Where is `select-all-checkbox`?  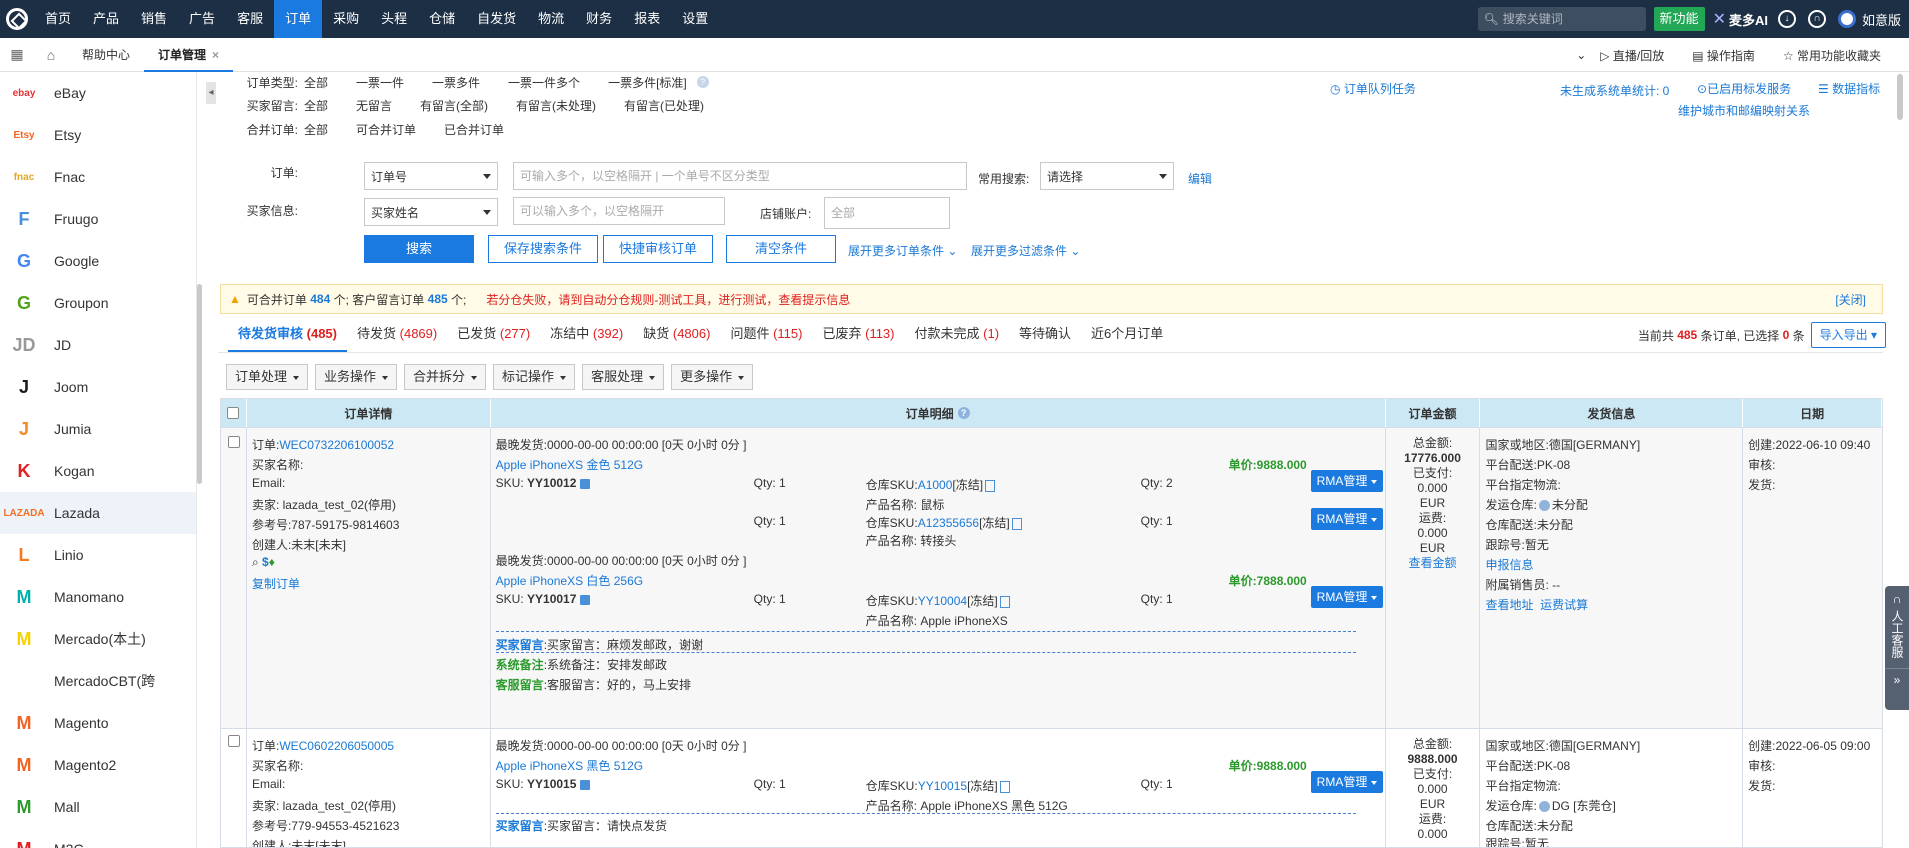
select-all-checkbox is located at coordinates (233, 413).